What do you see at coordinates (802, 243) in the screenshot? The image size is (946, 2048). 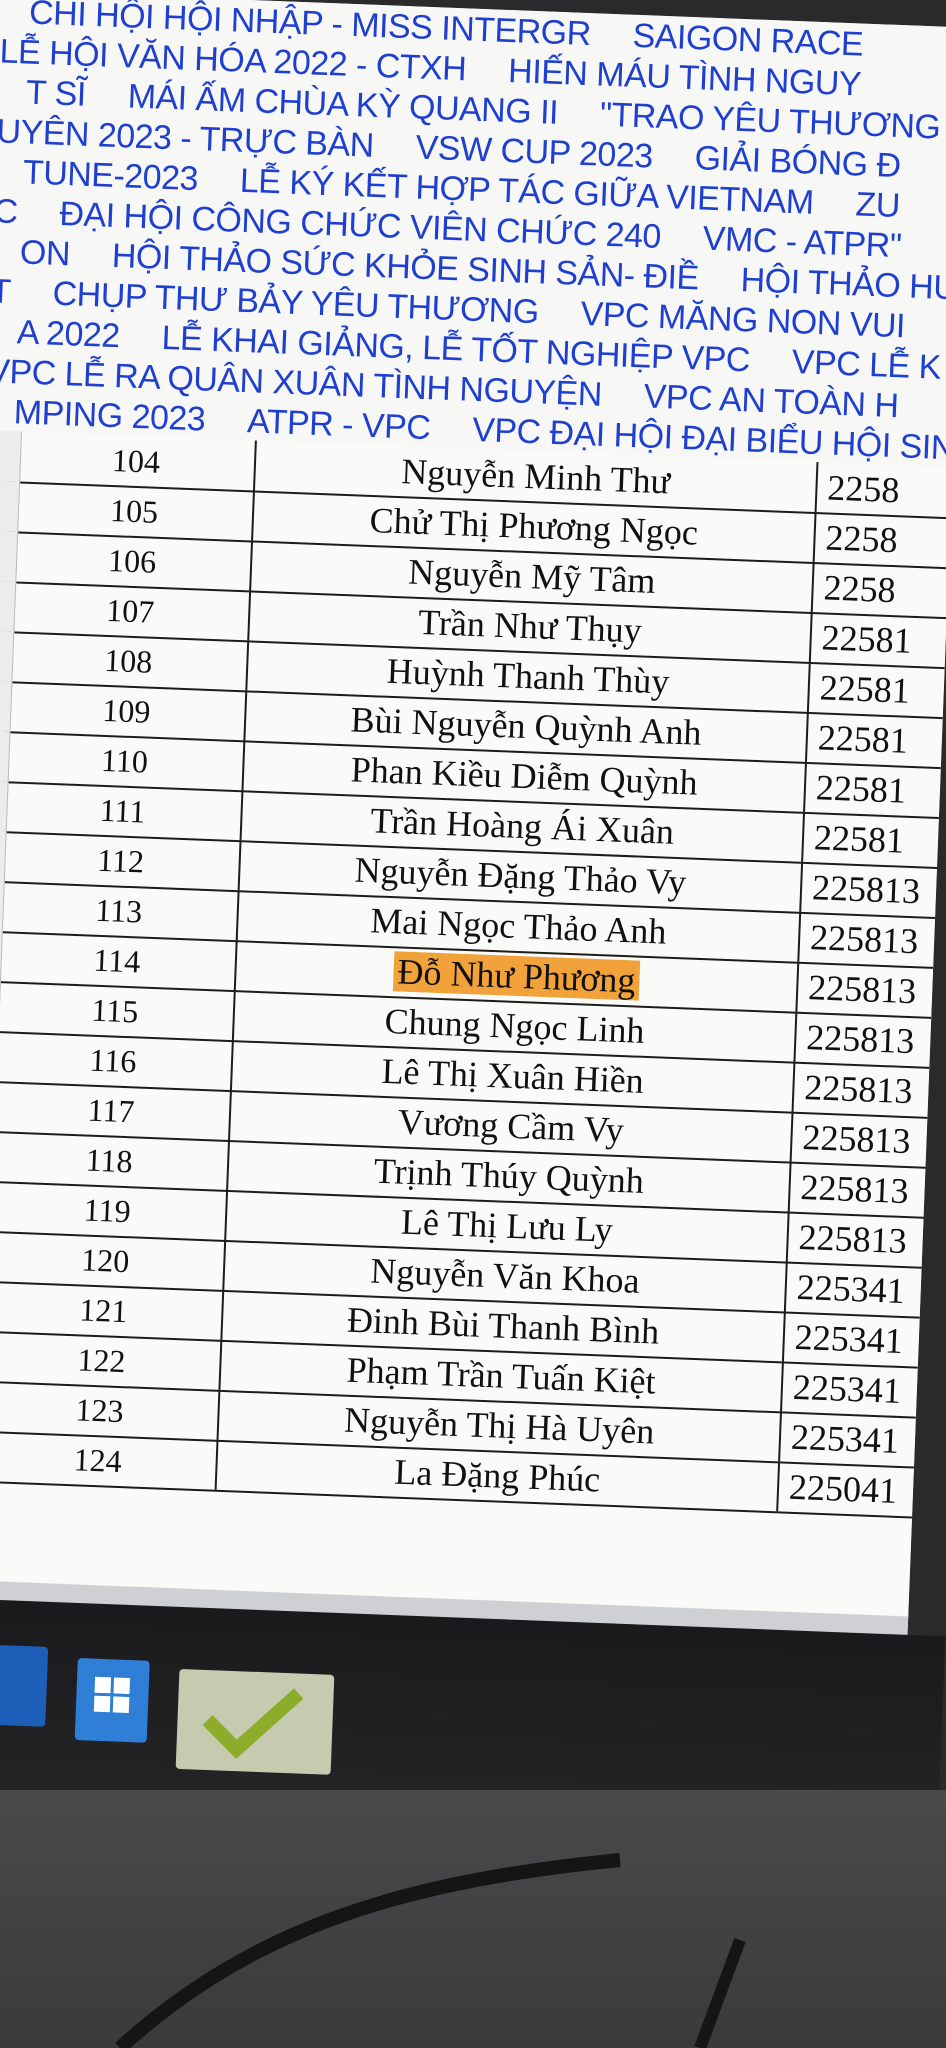 I see `folder-name: VMC - ATPR"` at bounding box center [802, 243].